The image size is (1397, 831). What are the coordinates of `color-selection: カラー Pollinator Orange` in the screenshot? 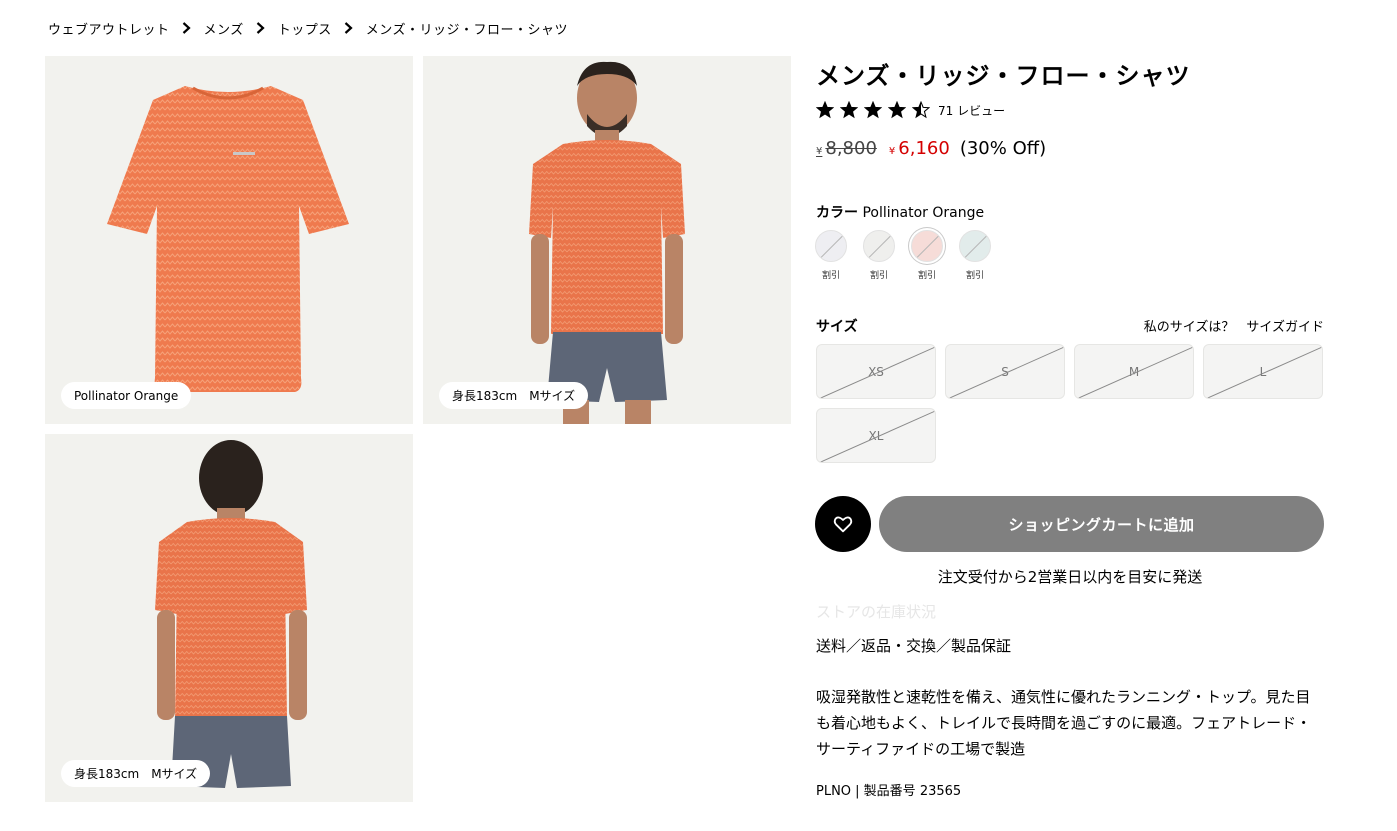 It's located at (900, 212).